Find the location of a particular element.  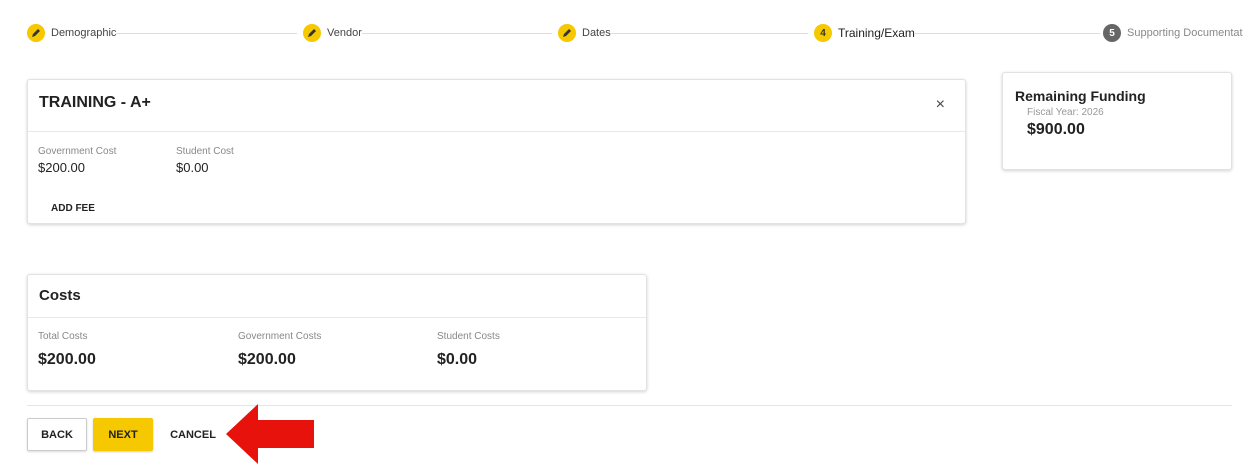

total-costs-value: $200.00 is located at coordinates (67, 359).